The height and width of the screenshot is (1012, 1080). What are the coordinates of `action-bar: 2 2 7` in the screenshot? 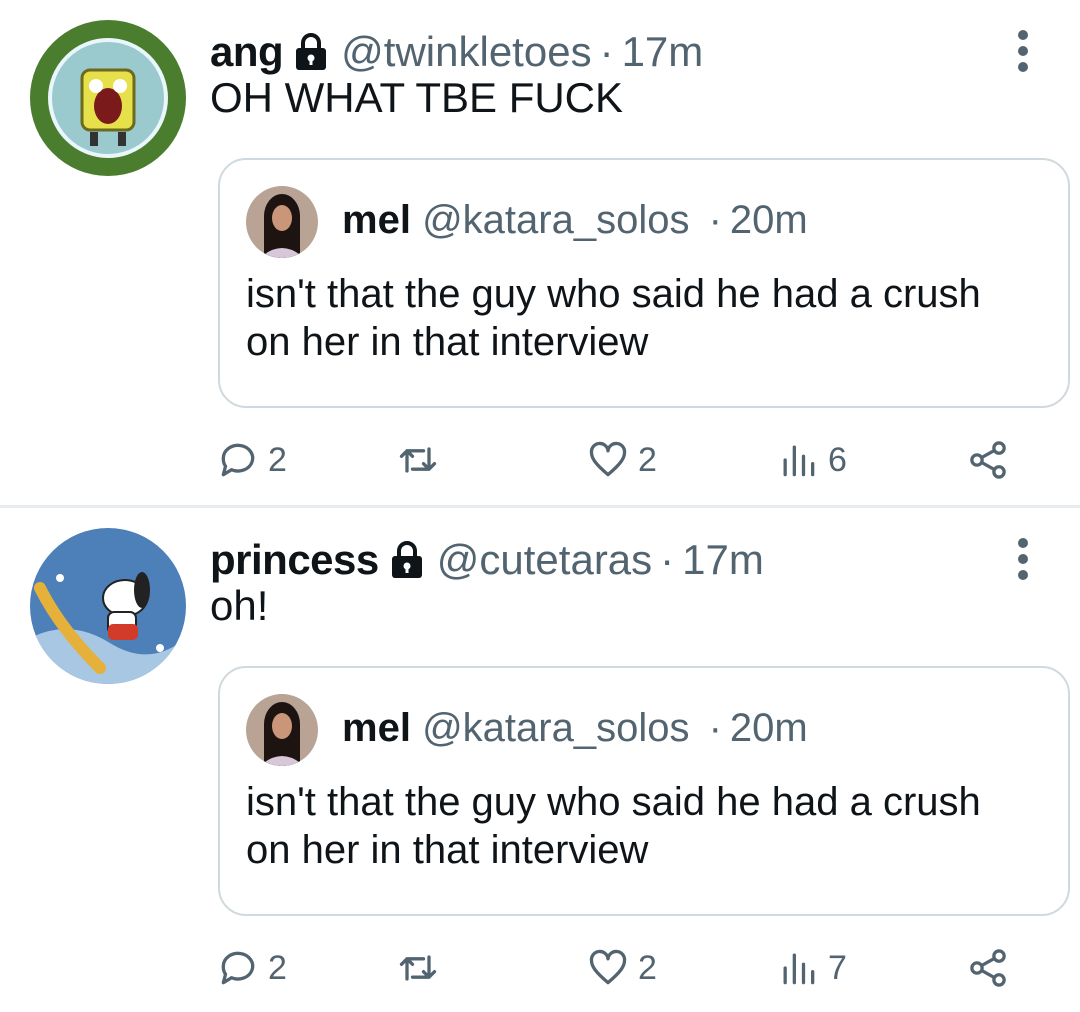 It's located at (616, 968).